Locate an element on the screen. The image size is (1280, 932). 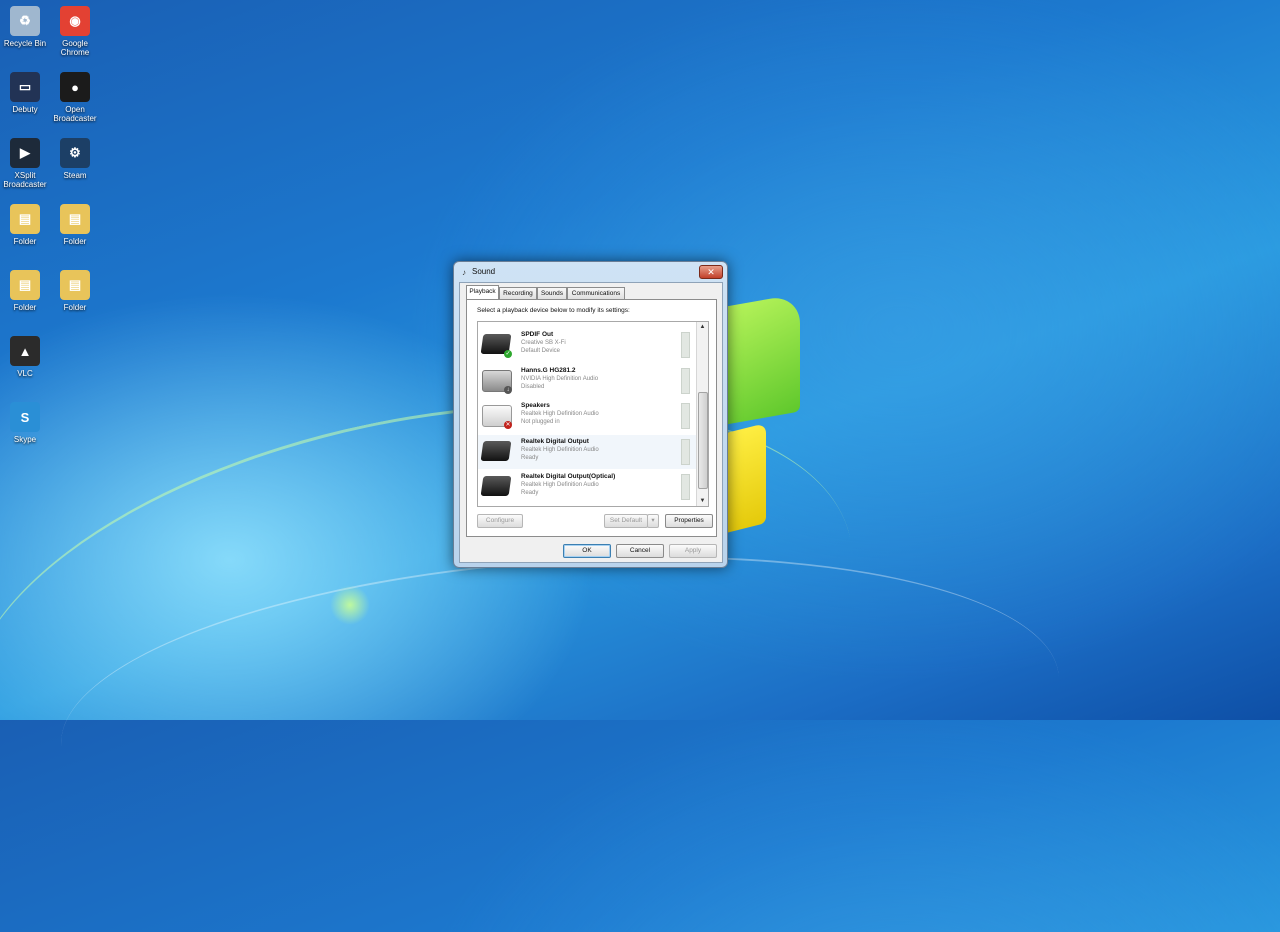
desktop-icon-label: Google Chrome is located at coordinates (75, 48).